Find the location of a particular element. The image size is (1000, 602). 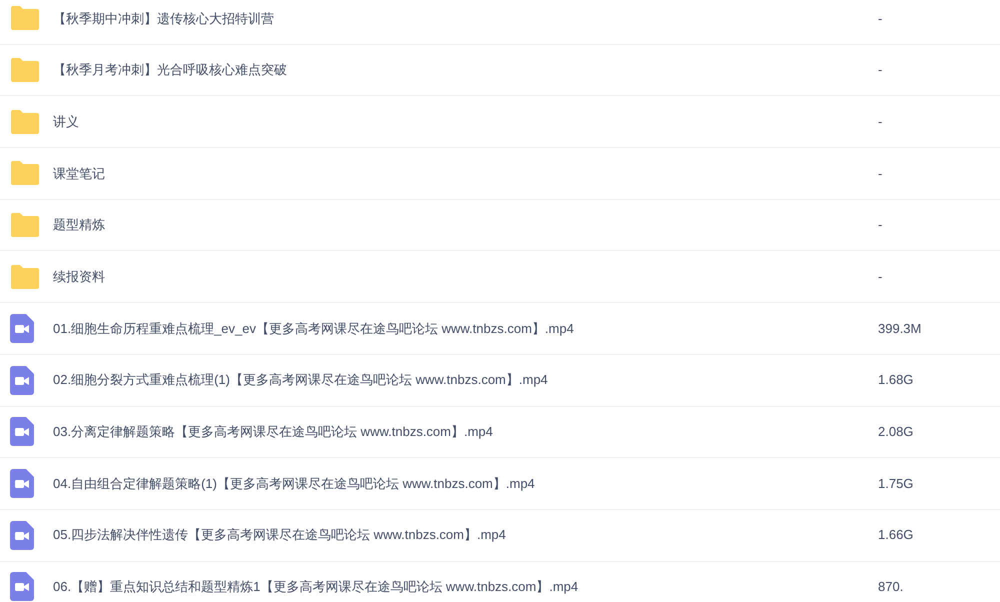

file-row: 04.自由组合定律解题策略(1)【更多高考网课尽在途鸟吧论坛 www.tnbzs.com】.mp4 1.75G is located at coordinates (500, 484).